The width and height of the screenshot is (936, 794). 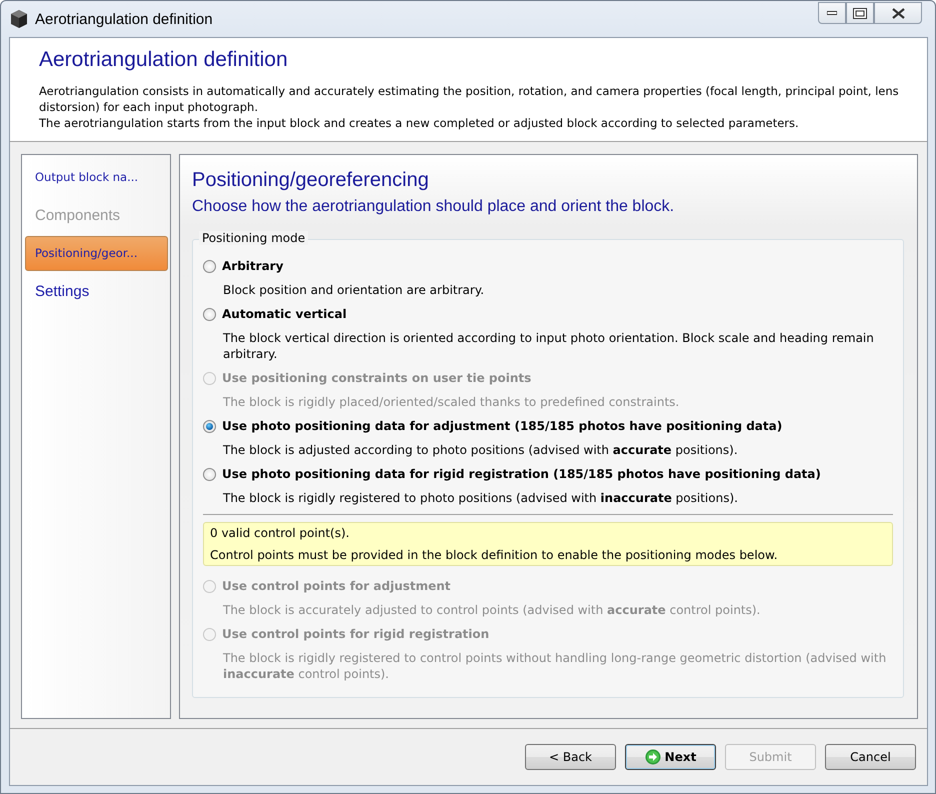 I want to click on option-description: The block is accurately adjusted to control points (advised with accurate control points)., so click(x=492, y=610).